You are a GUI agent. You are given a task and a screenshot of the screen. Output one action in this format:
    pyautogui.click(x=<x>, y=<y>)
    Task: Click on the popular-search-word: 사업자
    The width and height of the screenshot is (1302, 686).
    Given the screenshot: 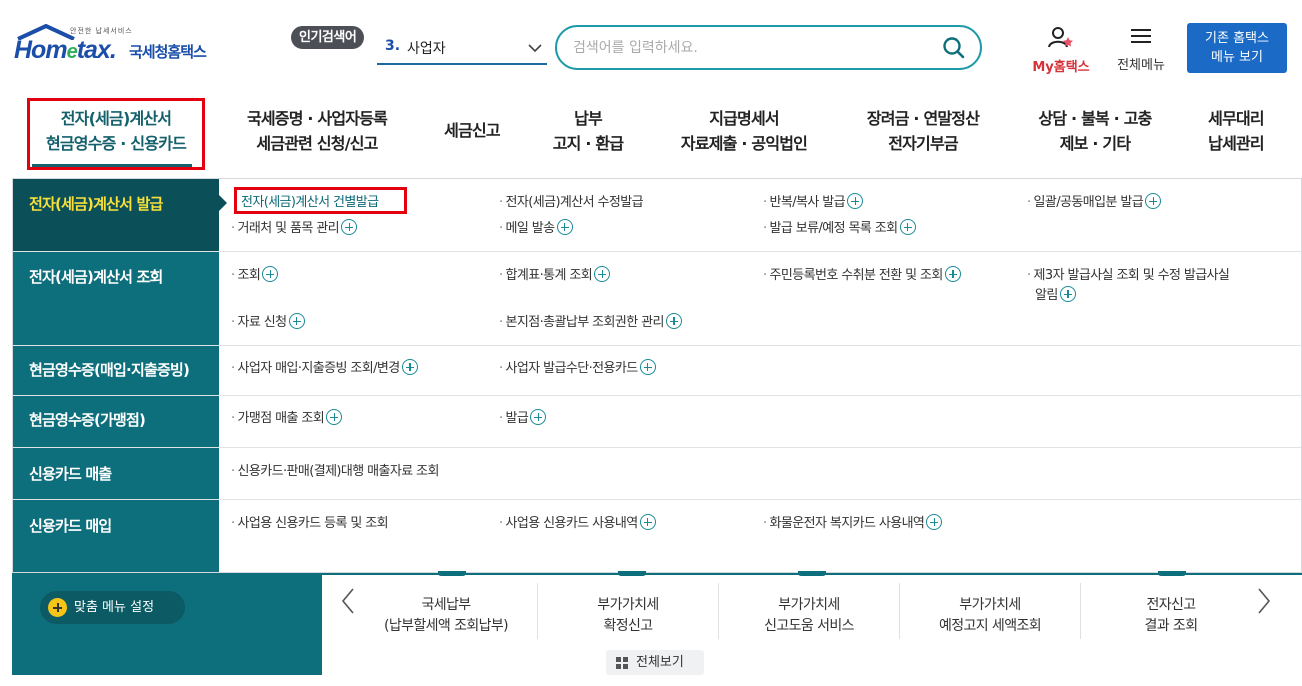 What is the action you would take?
    pyautogui.click(x=426, y=49)
    